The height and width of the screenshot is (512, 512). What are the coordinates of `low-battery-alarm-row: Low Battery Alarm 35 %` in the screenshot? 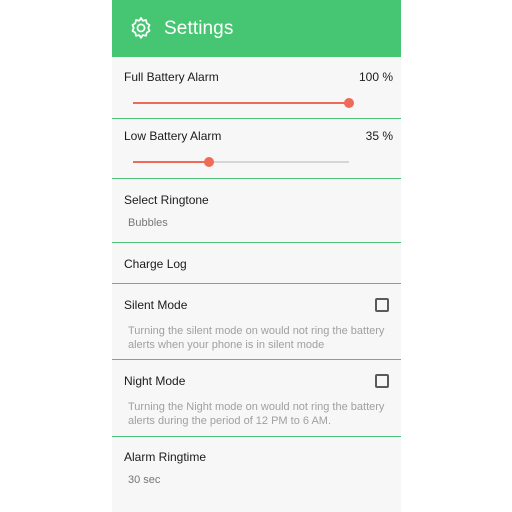 It's located at (256, 149).